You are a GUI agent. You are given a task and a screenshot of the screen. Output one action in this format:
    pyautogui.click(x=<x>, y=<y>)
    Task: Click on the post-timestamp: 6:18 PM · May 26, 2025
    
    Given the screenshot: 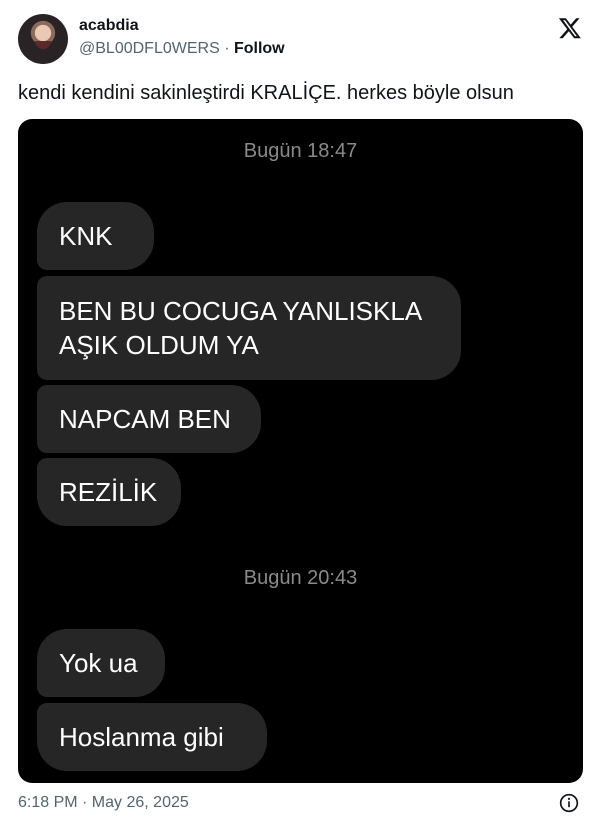 What is the action you would take?
    pyautogui.click(x=103, y=803)
    